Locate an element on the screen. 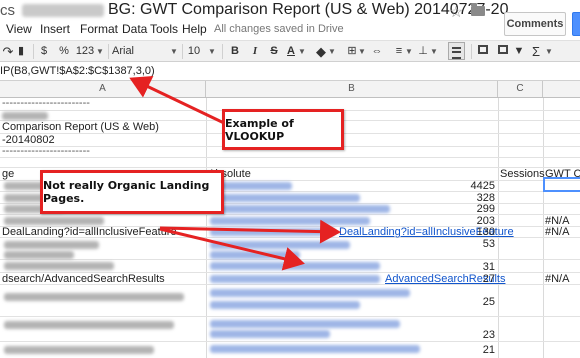 The height and width of the screenshot is (358, 580). cell-c: 27 is located at coordinates (473, 279).